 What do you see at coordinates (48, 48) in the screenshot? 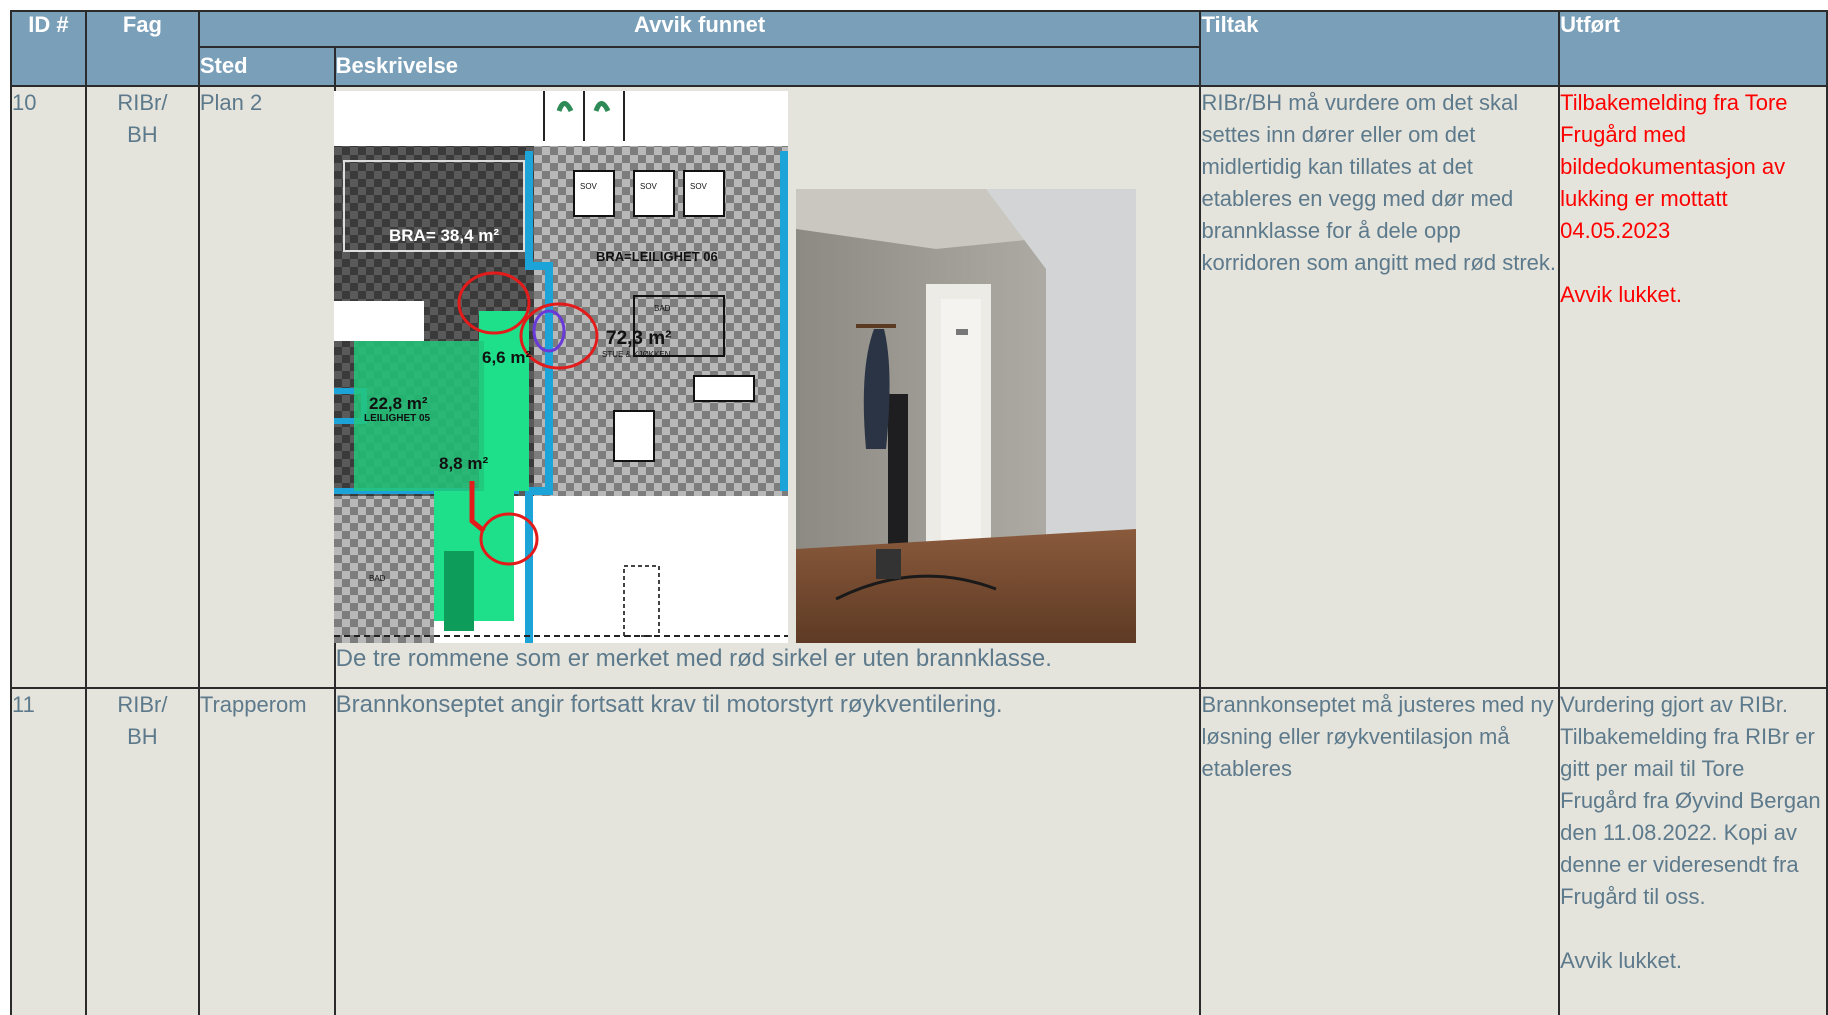
I see `header-id: ID #` at bounding box center [48, 48].